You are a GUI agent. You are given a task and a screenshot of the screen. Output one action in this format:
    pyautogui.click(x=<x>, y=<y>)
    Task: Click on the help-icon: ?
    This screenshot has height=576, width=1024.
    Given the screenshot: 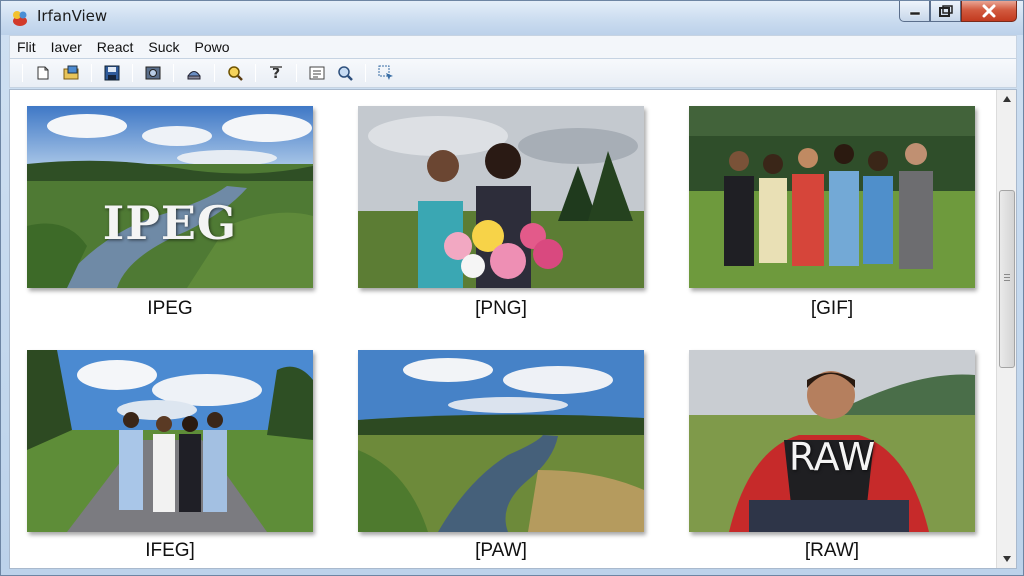 What is the action you would take?
    pyautogui.click(x=276, y=74)
    